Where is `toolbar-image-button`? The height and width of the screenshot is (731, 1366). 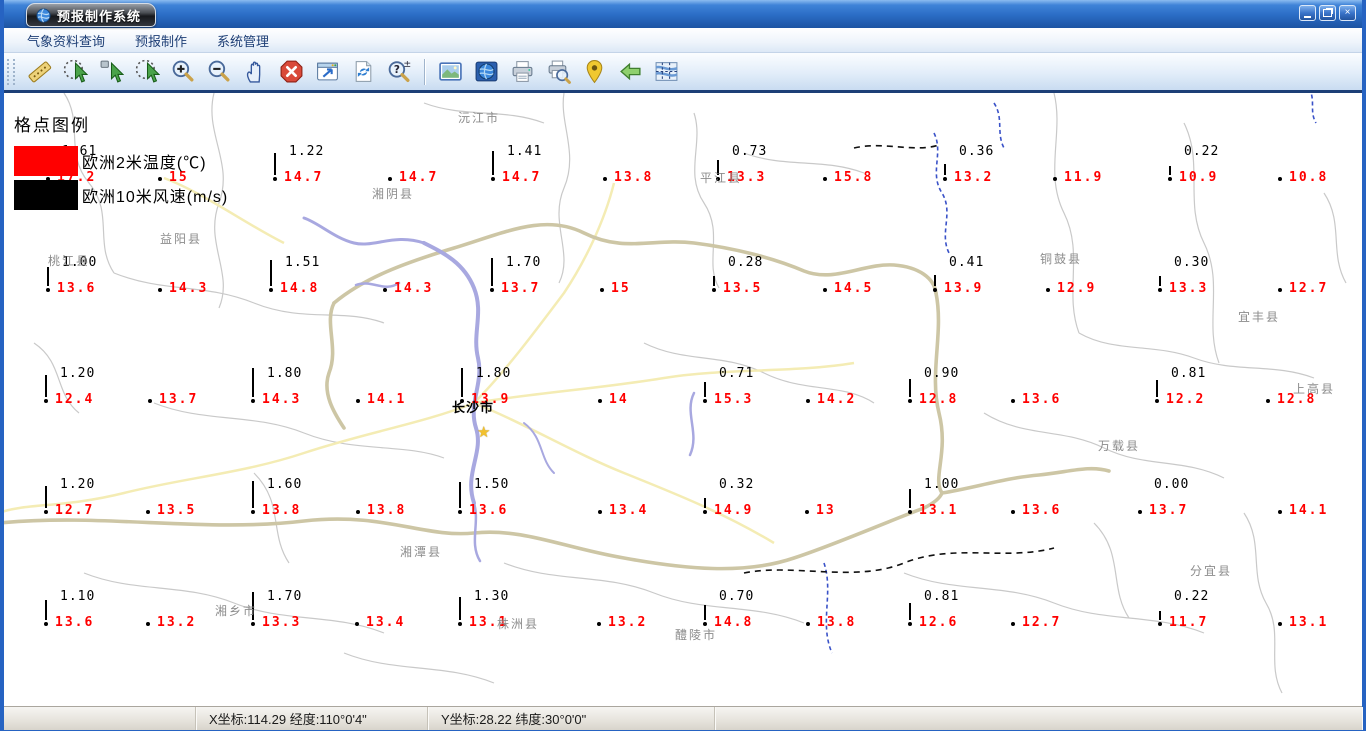 toolbar-image-button is located at coordinates (450, 71).